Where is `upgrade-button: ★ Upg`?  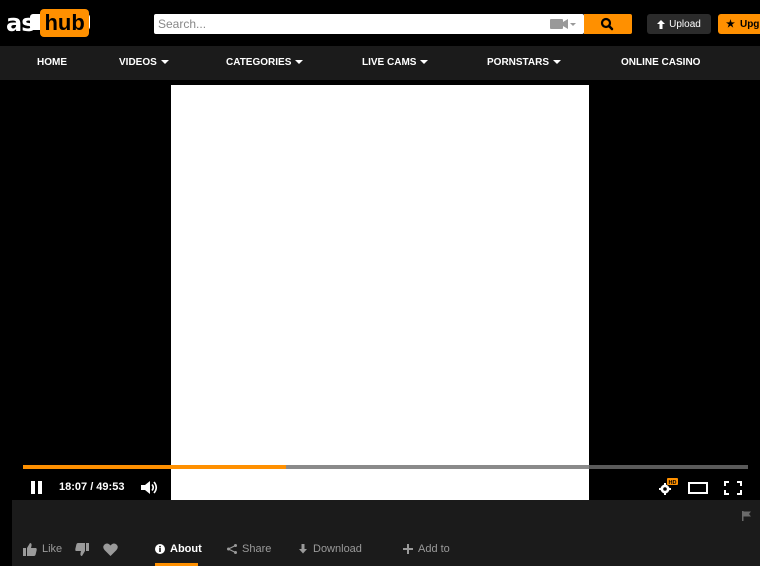 upgrade-button: ★ Upg is located at coordinates (739, 24).